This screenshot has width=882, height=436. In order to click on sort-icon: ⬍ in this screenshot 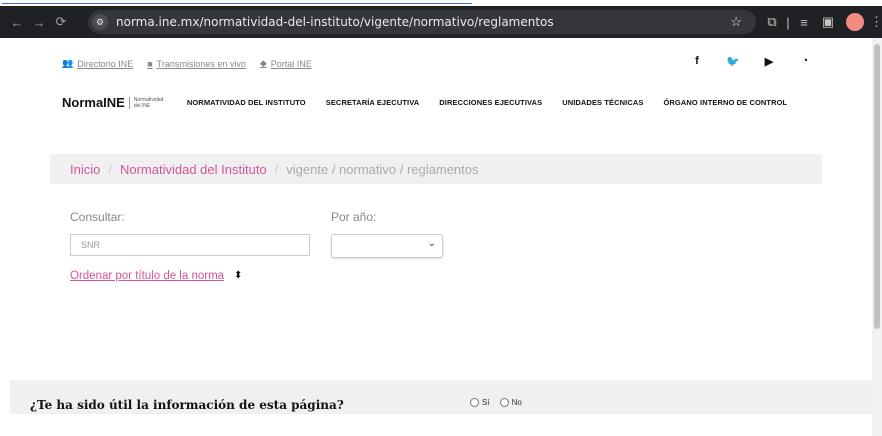, I will do `click(238, 275)`.